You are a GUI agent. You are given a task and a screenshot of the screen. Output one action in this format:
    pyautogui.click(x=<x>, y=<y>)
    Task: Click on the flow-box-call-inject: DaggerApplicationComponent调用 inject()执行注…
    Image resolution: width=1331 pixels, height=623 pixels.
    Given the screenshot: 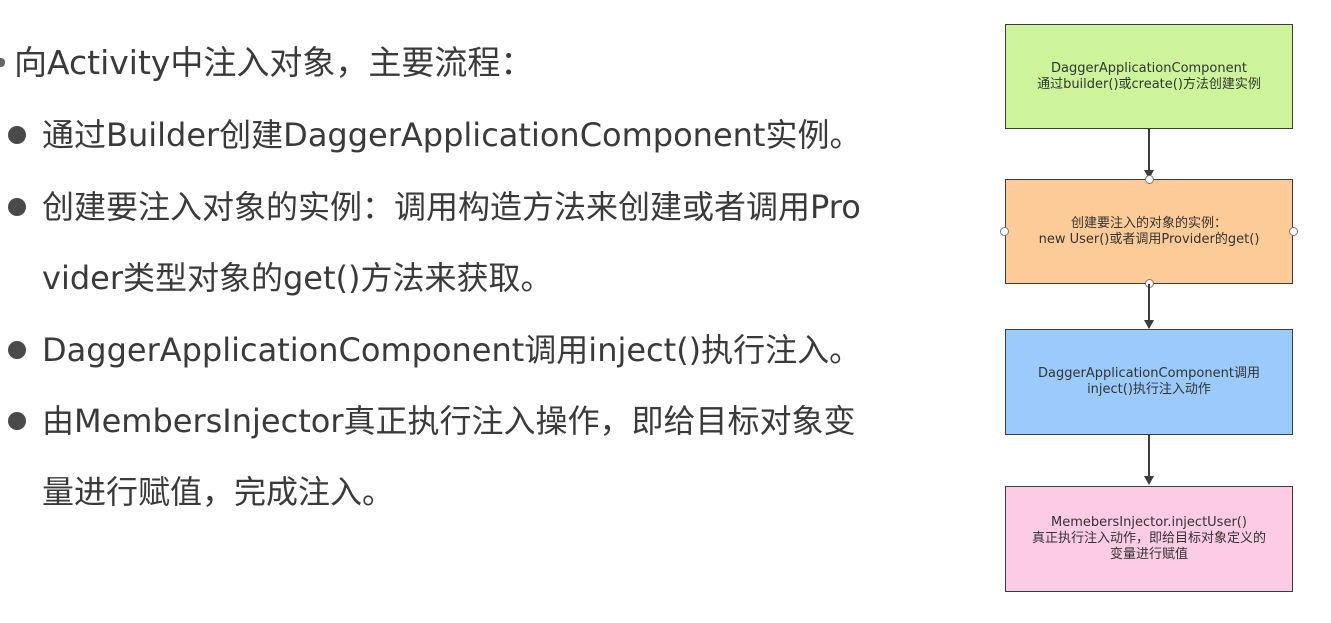 What is the action you would take?
    pyautogui.click(x=1149, y=382)
    